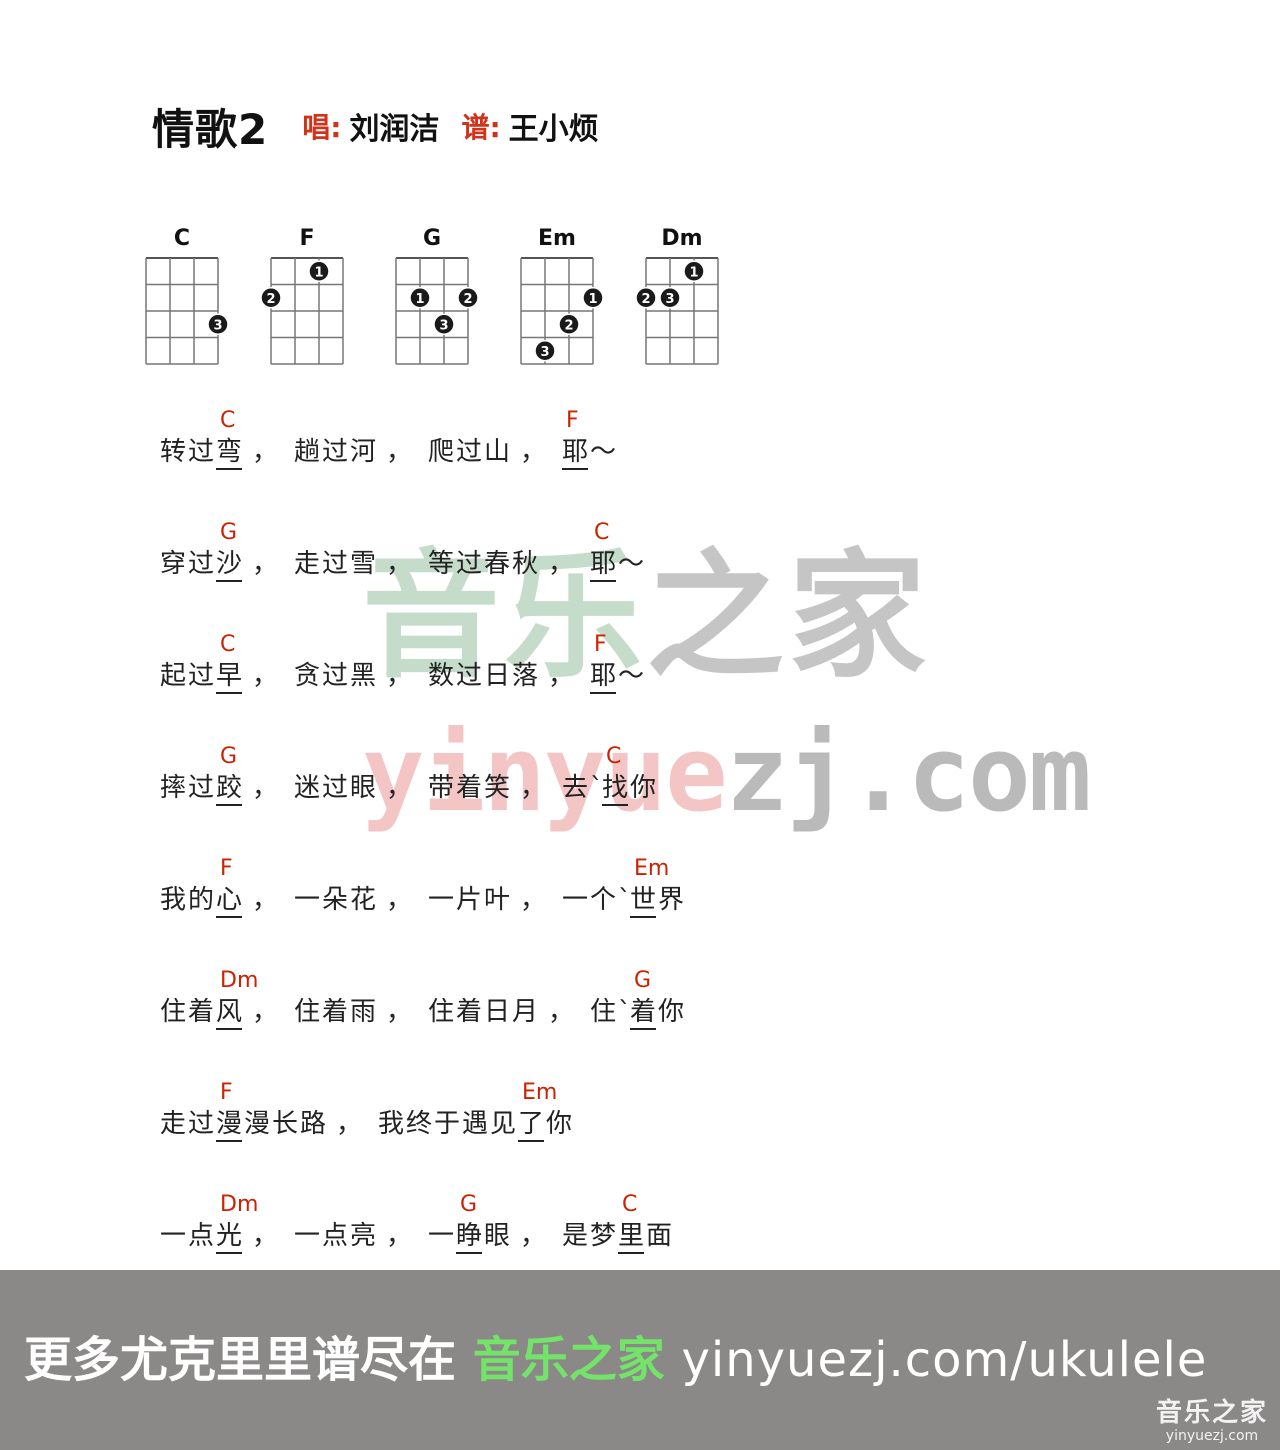 The image size is (1280, 1450). I want to click on footer-promo: 更多尤克里里谱尽在 音乐之家 yinyuezj.com/ukulele, so click(615, 1355).